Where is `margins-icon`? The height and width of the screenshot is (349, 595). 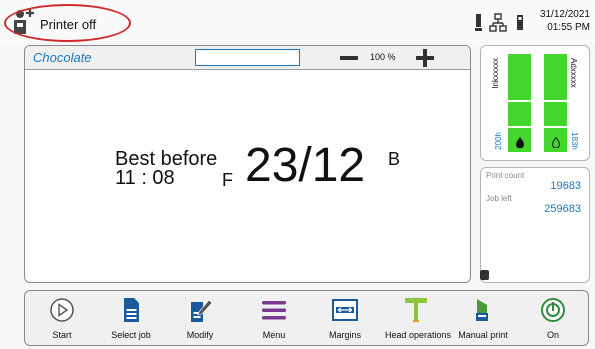
margins-icon is located at coordinates (345, 310).